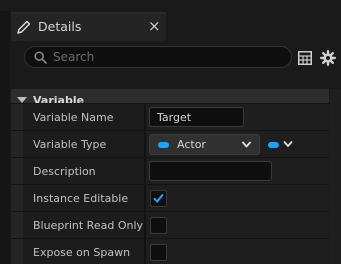  What do you see at coordinates (88, 26) in the screenshot?
I see `details-tab: Details ×` at bounding box center [88, 26].